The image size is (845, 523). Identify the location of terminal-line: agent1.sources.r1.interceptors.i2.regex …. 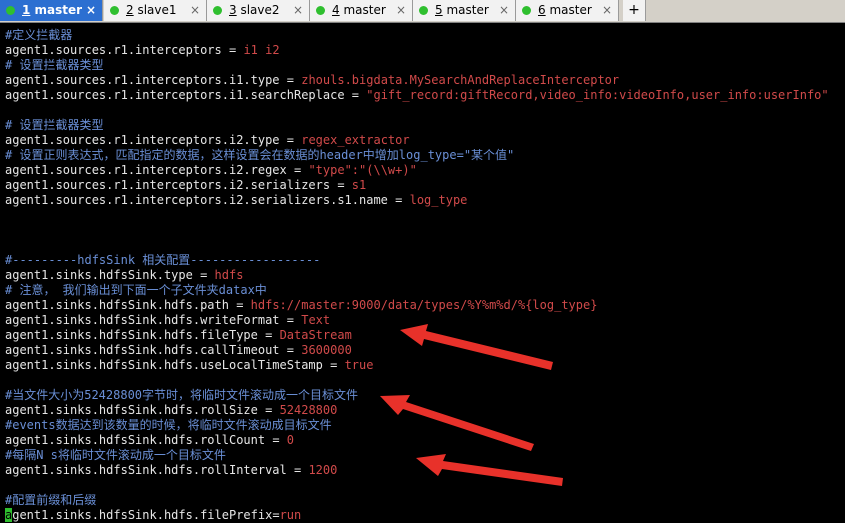
(211, 170).